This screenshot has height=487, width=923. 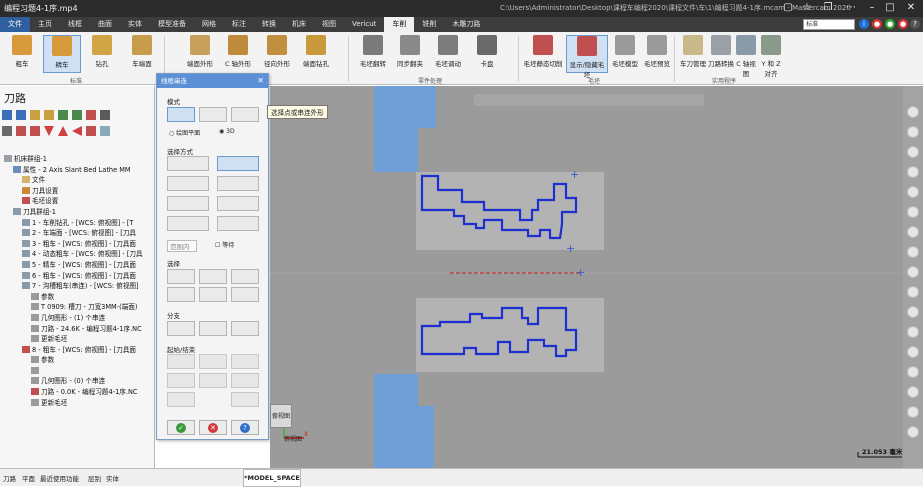 What do you see at coordinates (142, 54) in the screenshot?
I see `face-button: 车端面` at bounding box center [142, 54].